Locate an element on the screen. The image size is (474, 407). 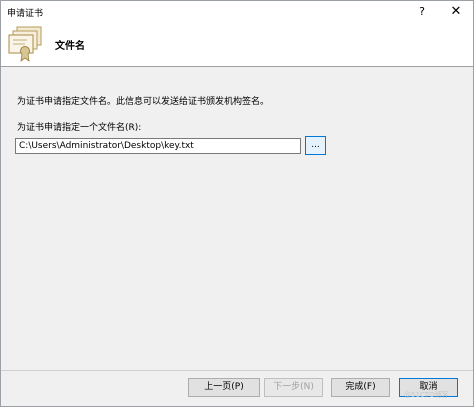
window-title: 申请证书 is located at coordinates (25, 14).